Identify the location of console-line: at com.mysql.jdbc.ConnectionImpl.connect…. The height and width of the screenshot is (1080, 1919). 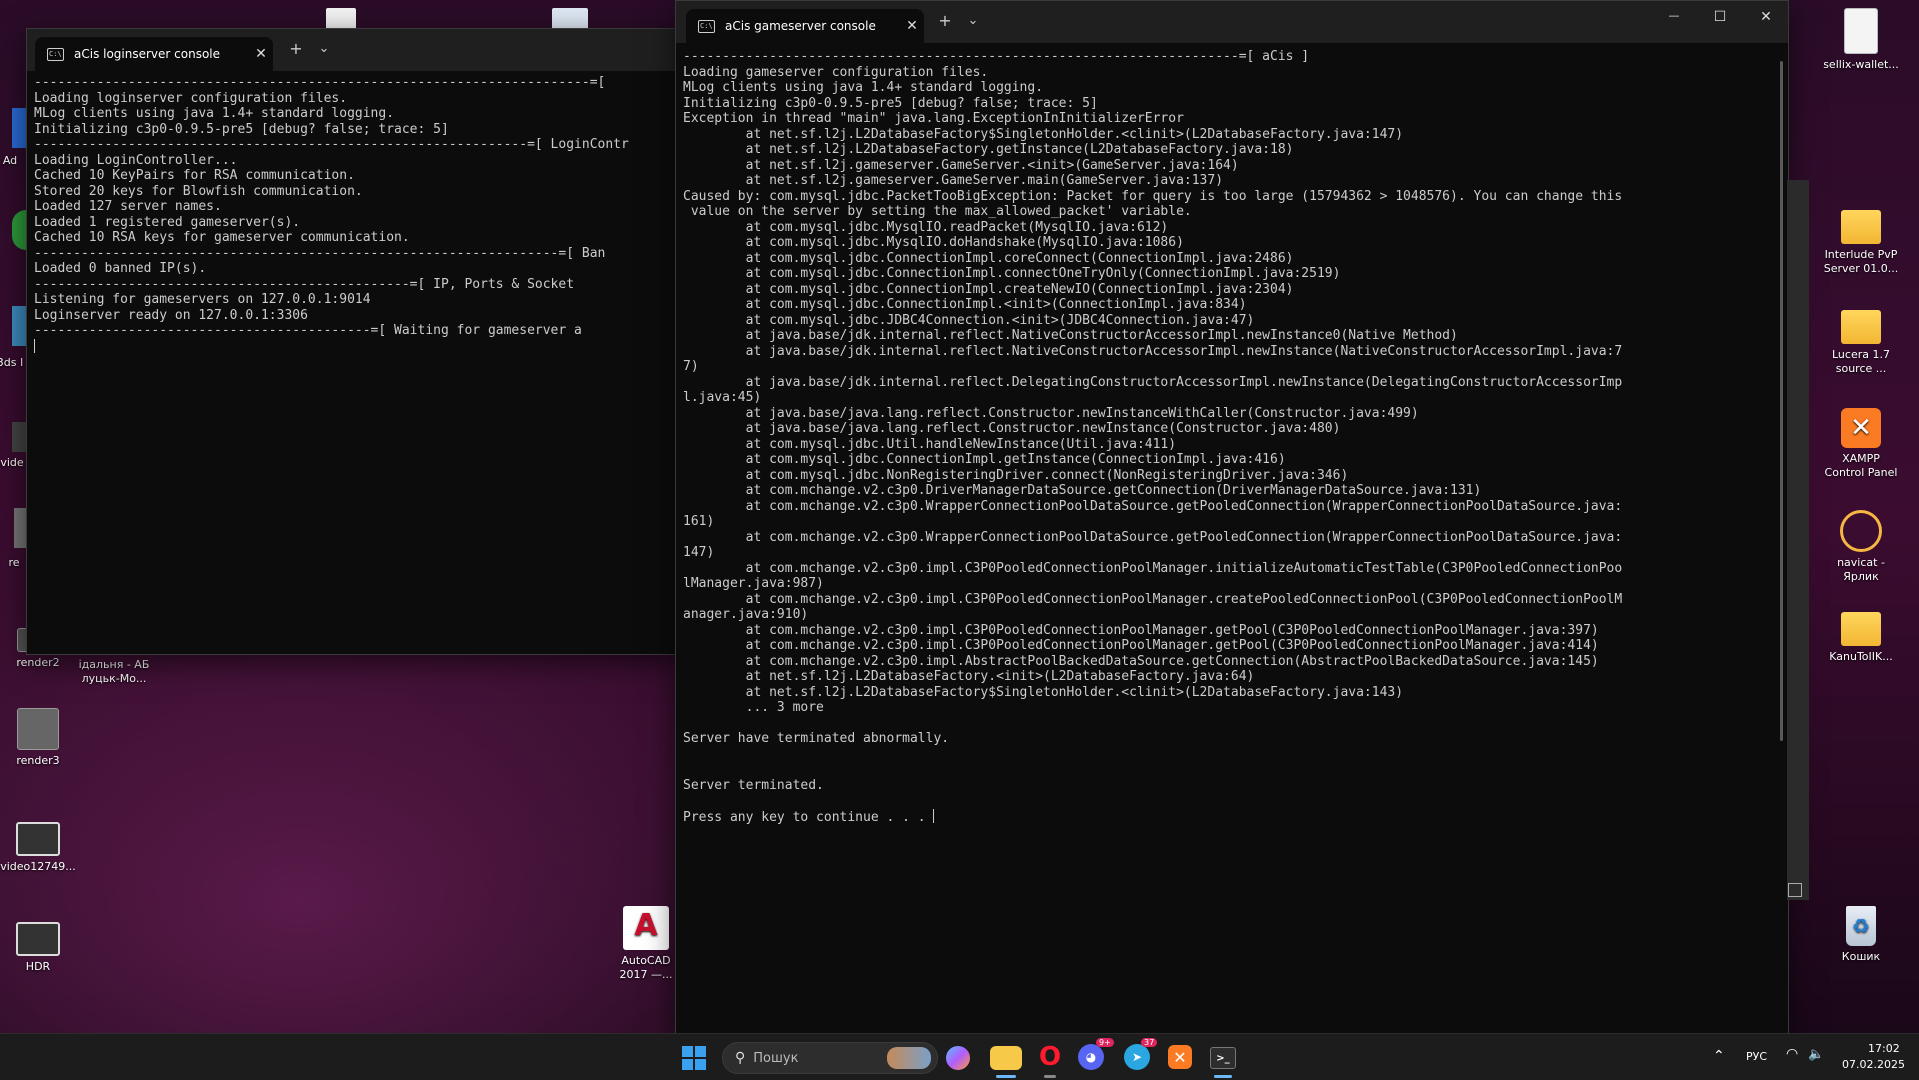
(1012, 273).